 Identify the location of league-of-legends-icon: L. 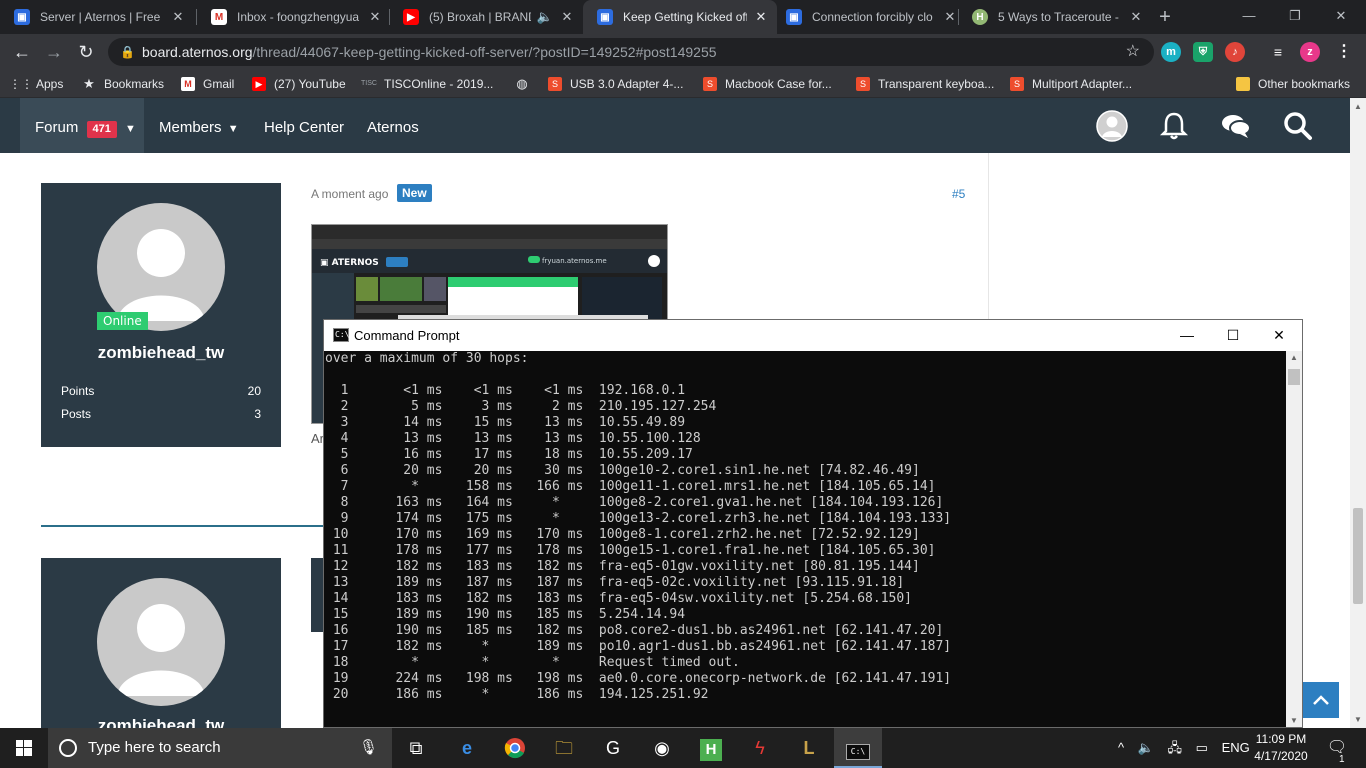
(809, 748).